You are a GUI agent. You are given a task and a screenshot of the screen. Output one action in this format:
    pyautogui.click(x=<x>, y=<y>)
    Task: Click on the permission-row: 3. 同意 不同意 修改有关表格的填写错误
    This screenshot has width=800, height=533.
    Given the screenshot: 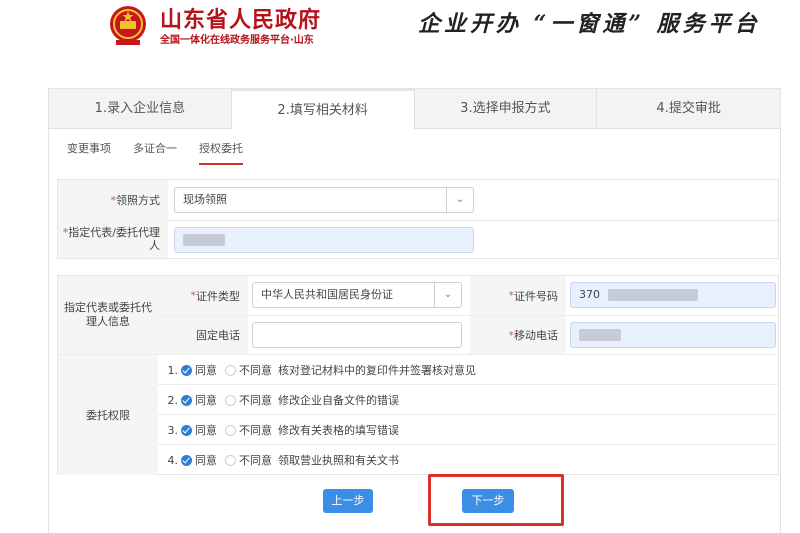 What is the action you would take?
    pyautogui.click(x=468, y=429)
    